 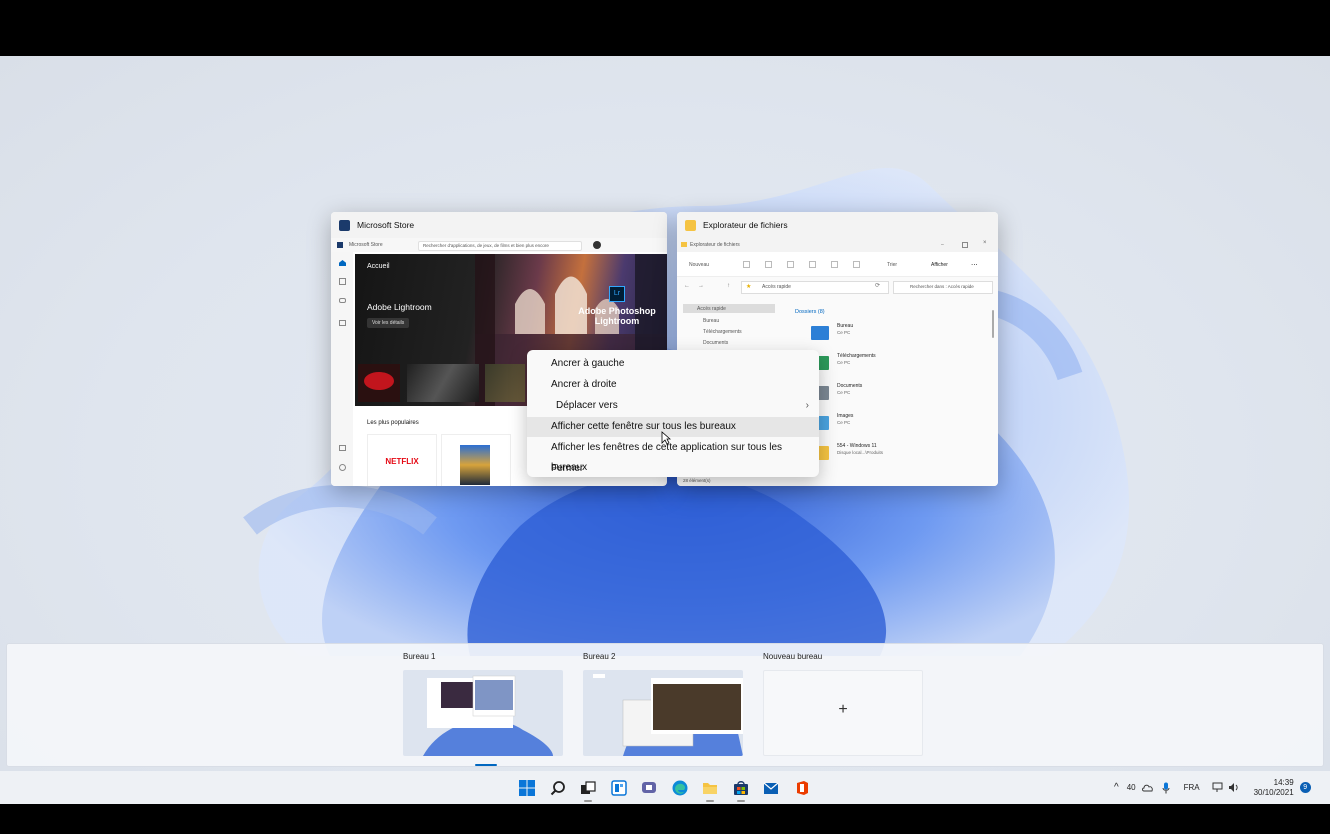 What do you see at coordinates (729, 320) in the screenshot?
I see `nav-item-desktop: Bureau` at bounding box center [729, 320].